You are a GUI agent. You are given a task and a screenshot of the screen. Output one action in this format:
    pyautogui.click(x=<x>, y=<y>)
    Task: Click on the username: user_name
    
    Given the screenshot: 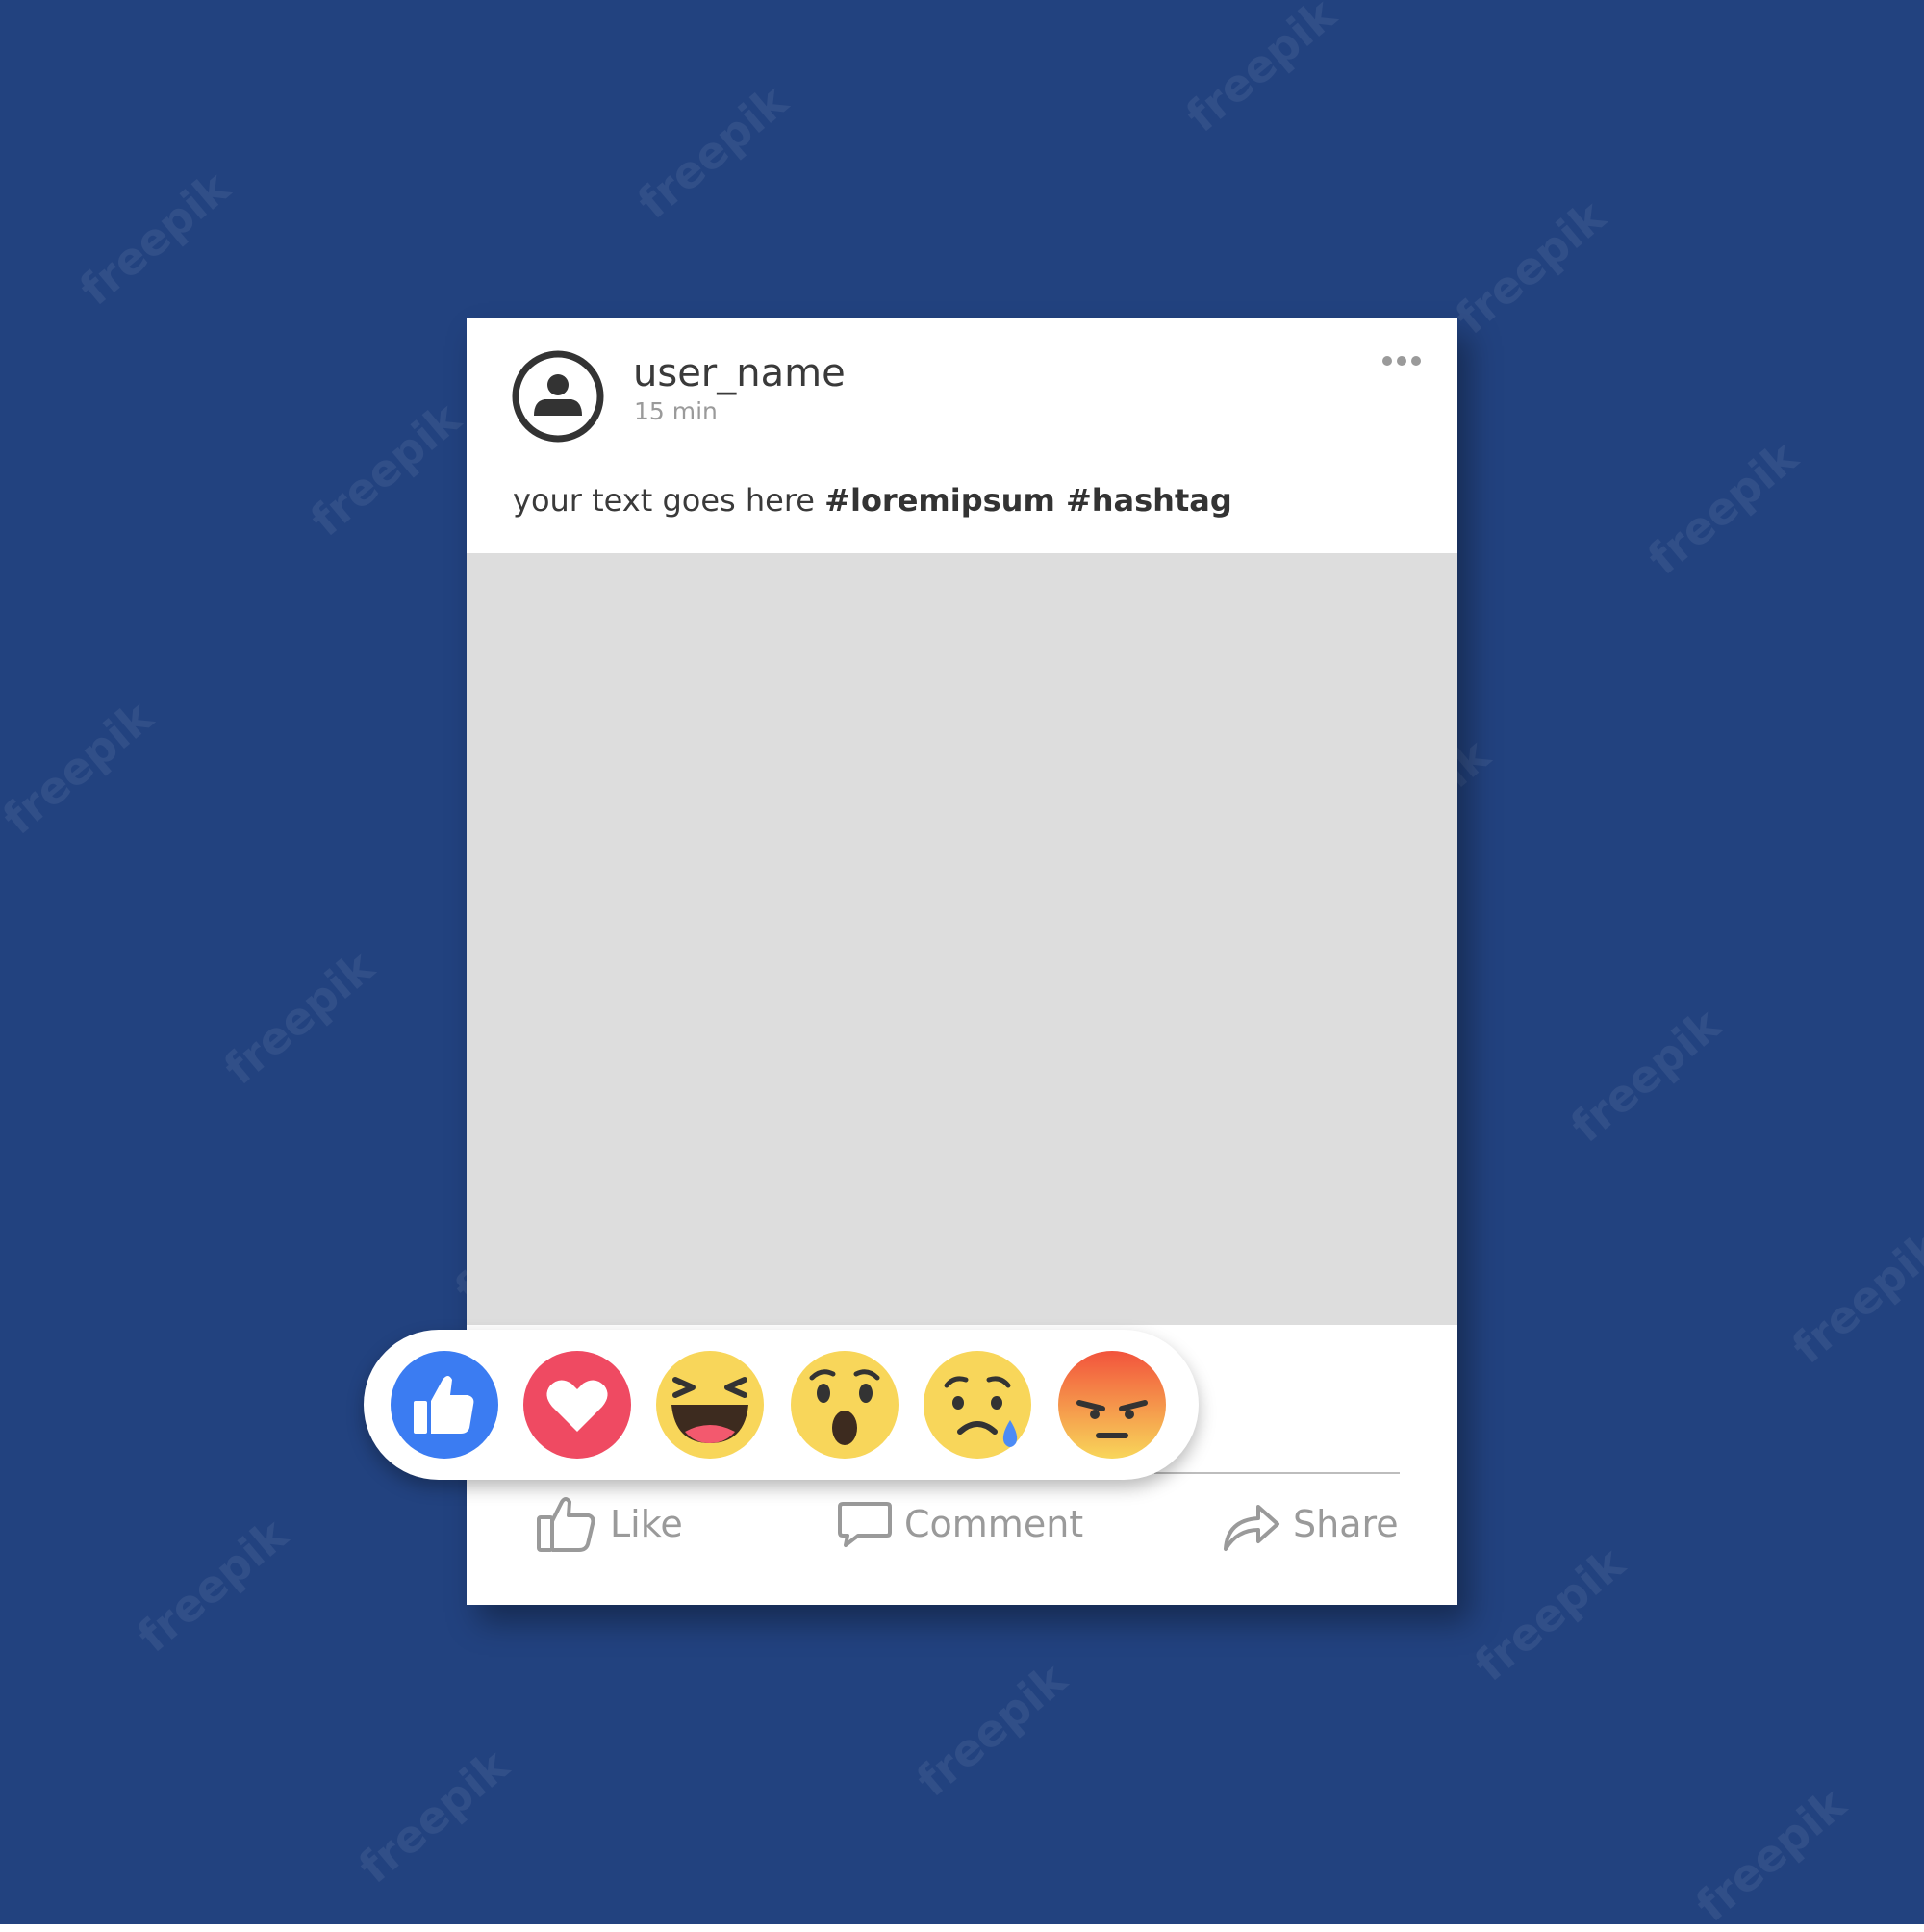 What is the action you would take?
    pyautogui.click(x=739, y=373)
    